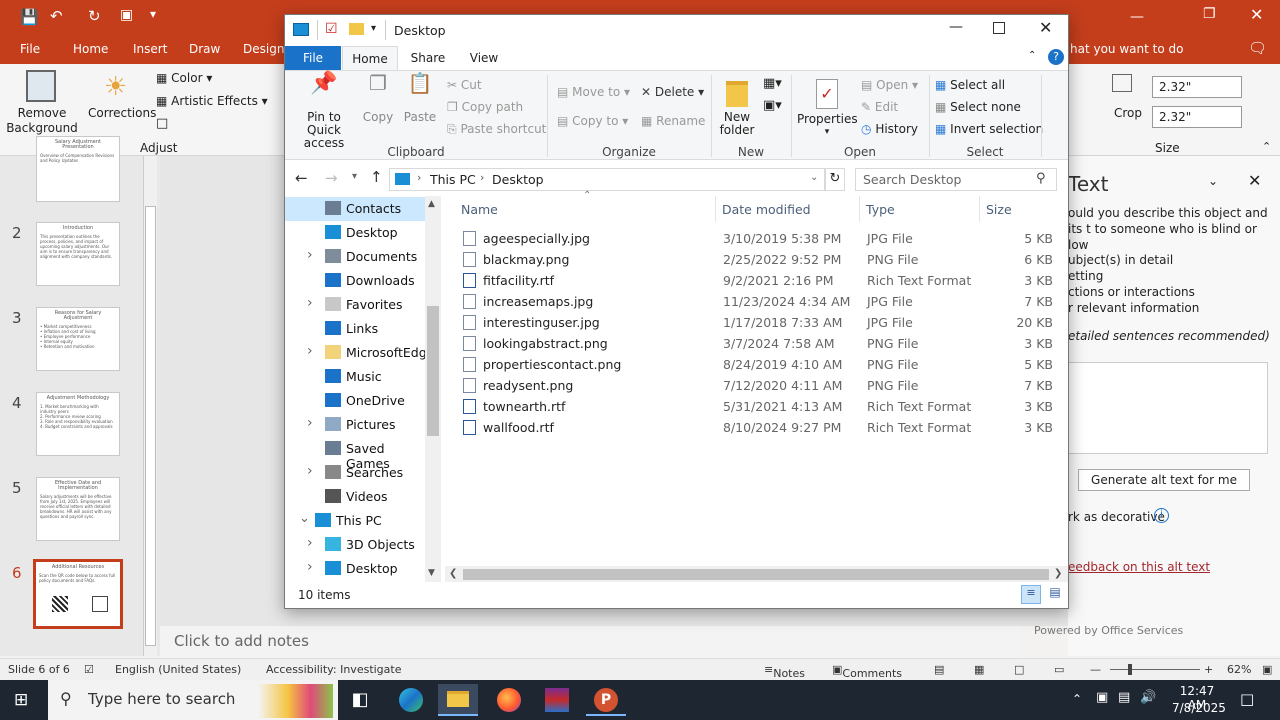  I want to click on nav-item: › Favorites, so click(355, 305).